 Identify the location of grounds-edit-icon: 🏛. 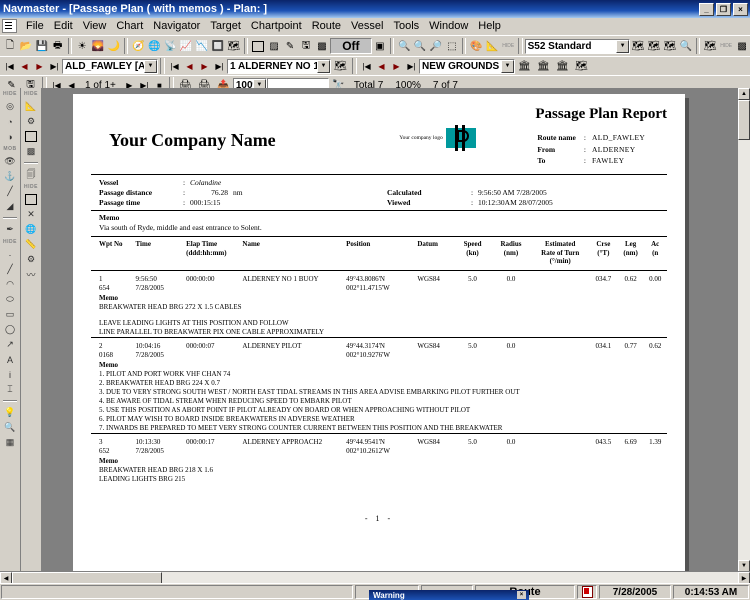
(543, 66).